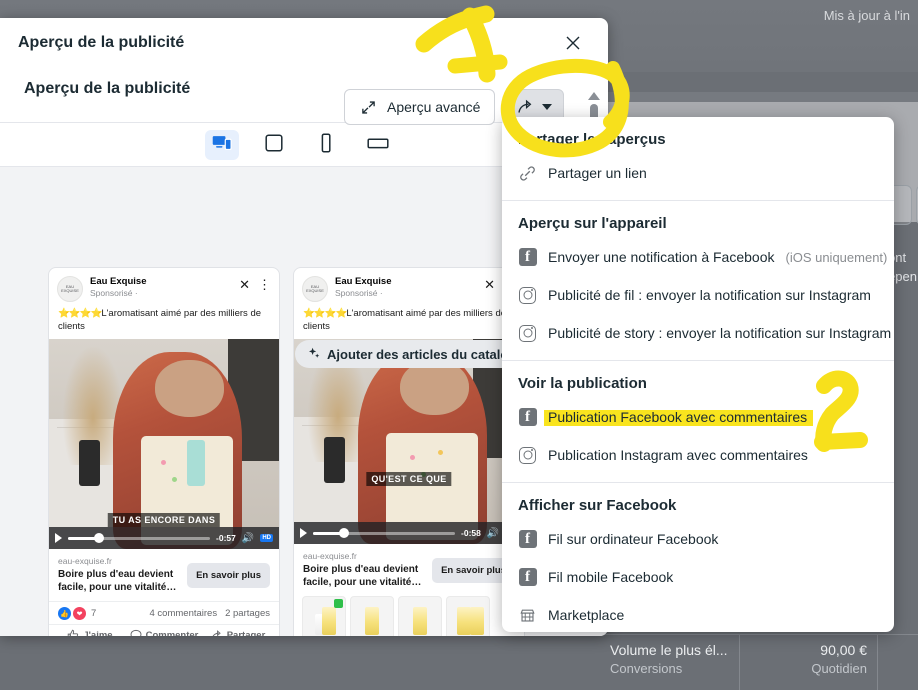 This screenshot has height=690, width=918. I want to click on comment-button: Commenter, so click(164, 632).